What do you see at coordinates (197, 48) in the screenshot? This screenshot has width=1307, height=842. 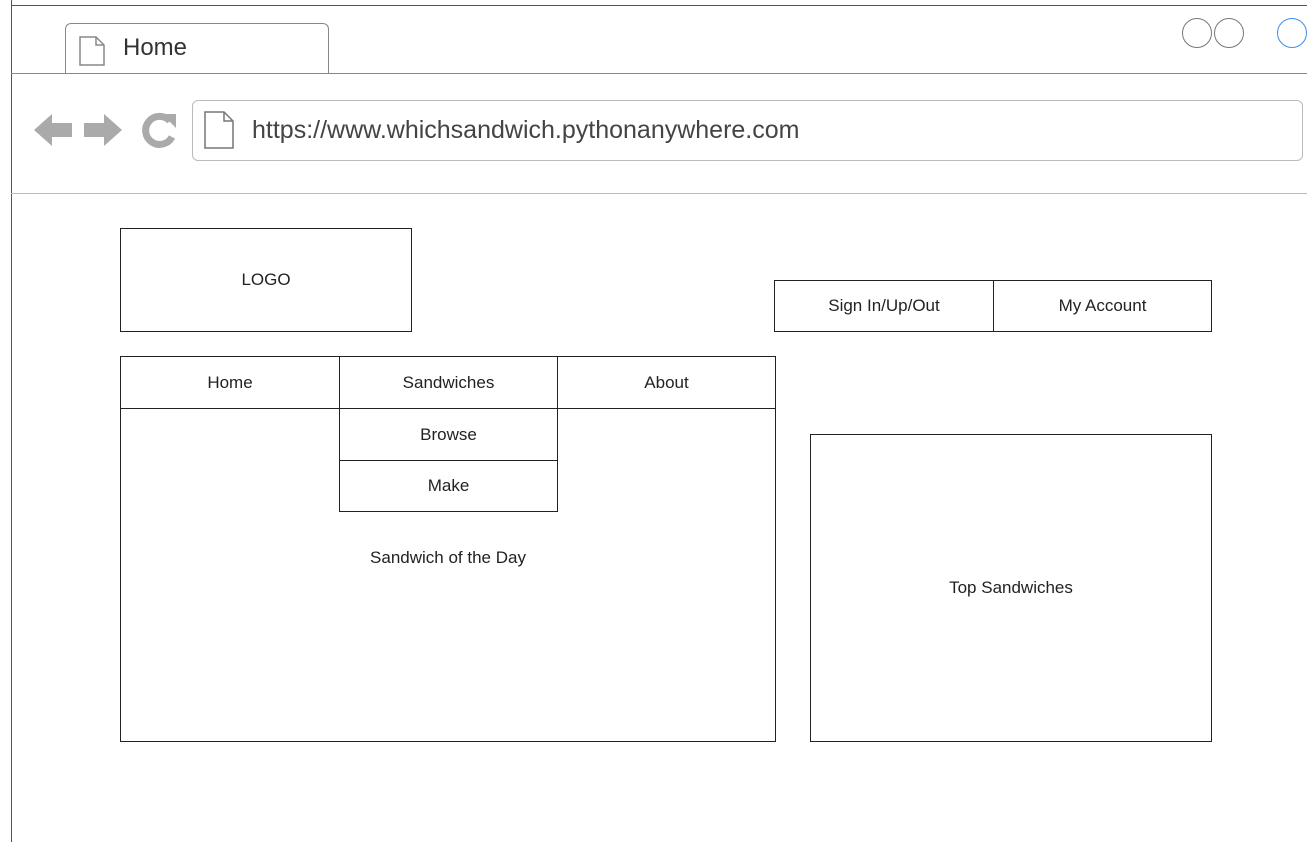 I see `browser-tab: Home` at bounding box center [197, 48].